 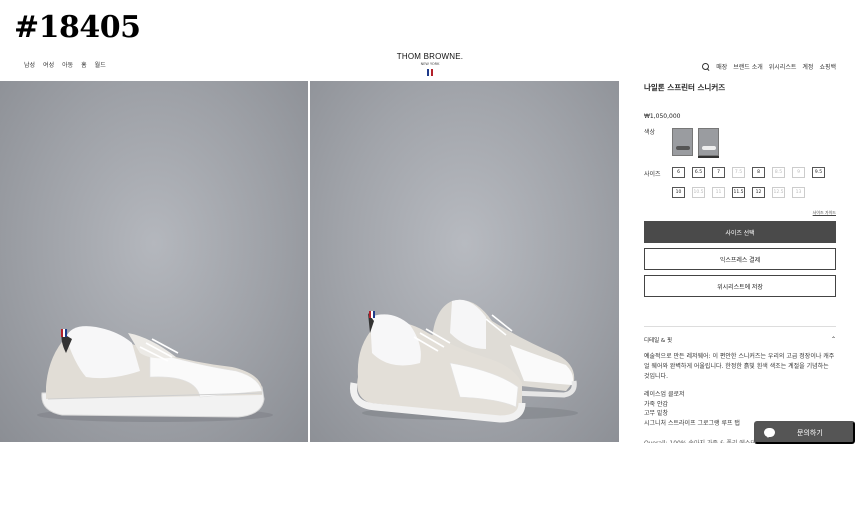 I want to click on nav-about: 브랜드 소개, so click(x=748, y=66).